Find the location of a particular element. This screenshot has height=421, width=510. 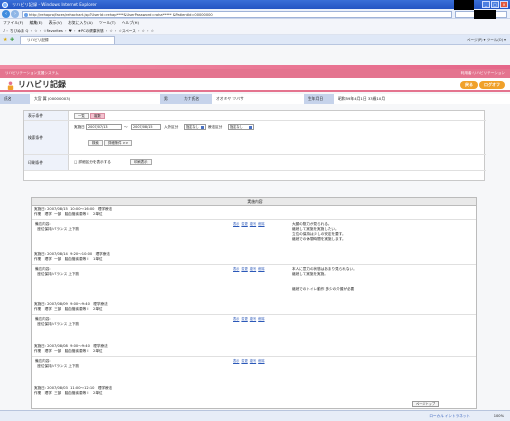

patient-dob-value: 昭和59年4月1日 33歳10月 is located at coordinates (422, 99).